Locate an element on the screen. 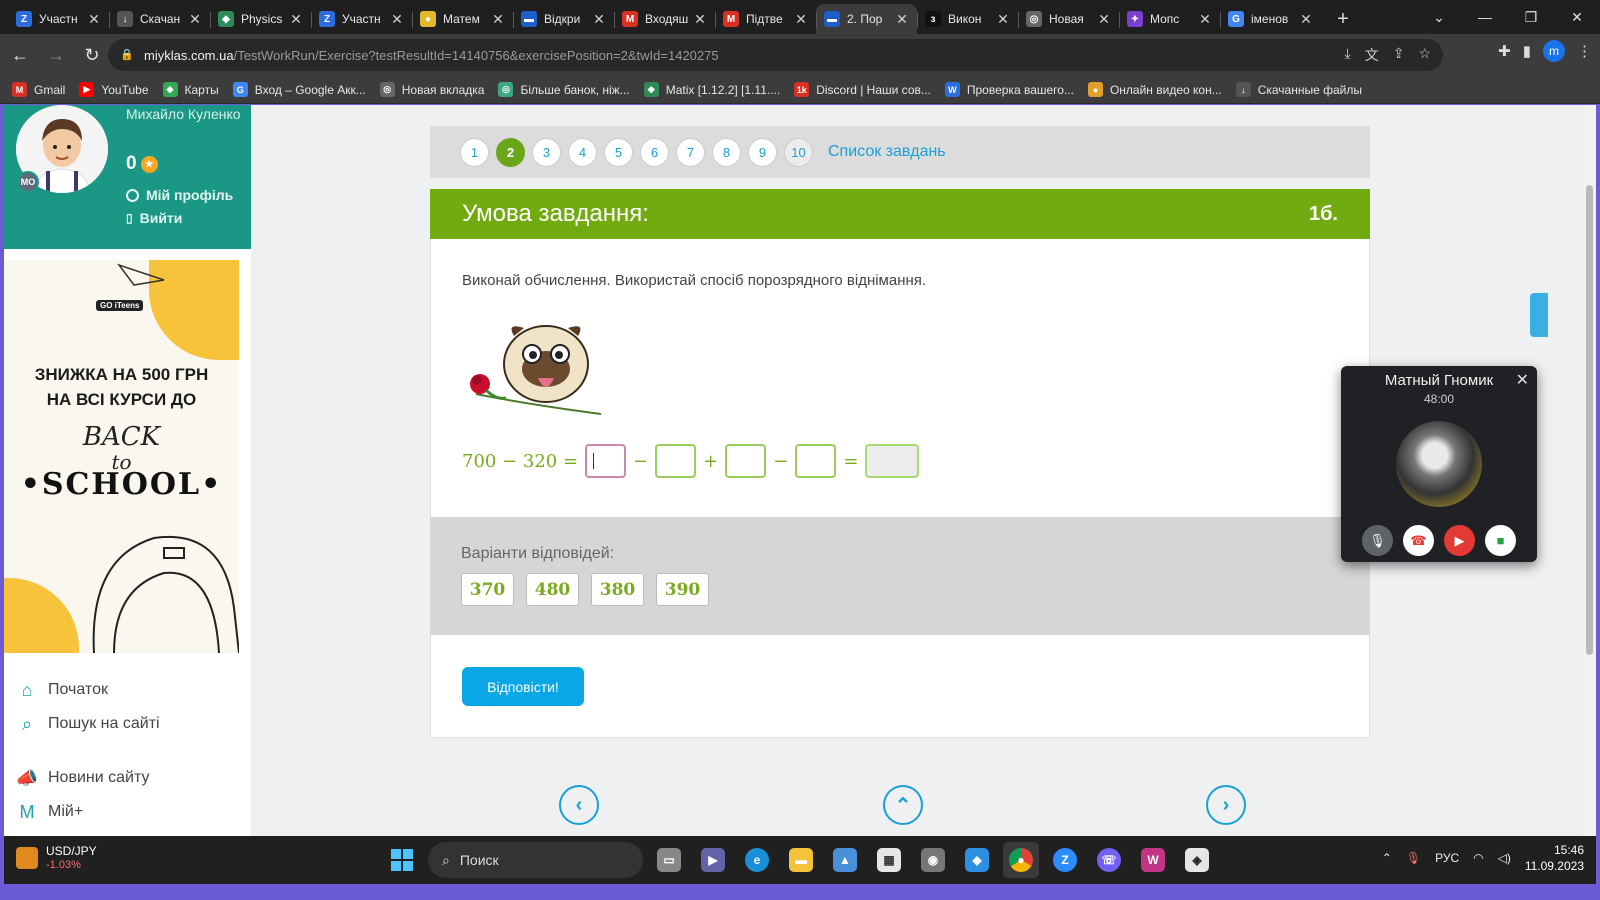 Image resolution: width=1600 pixels, height=900 pixels. roblox-icon: ◈ is located at coordinates (1197, 860).